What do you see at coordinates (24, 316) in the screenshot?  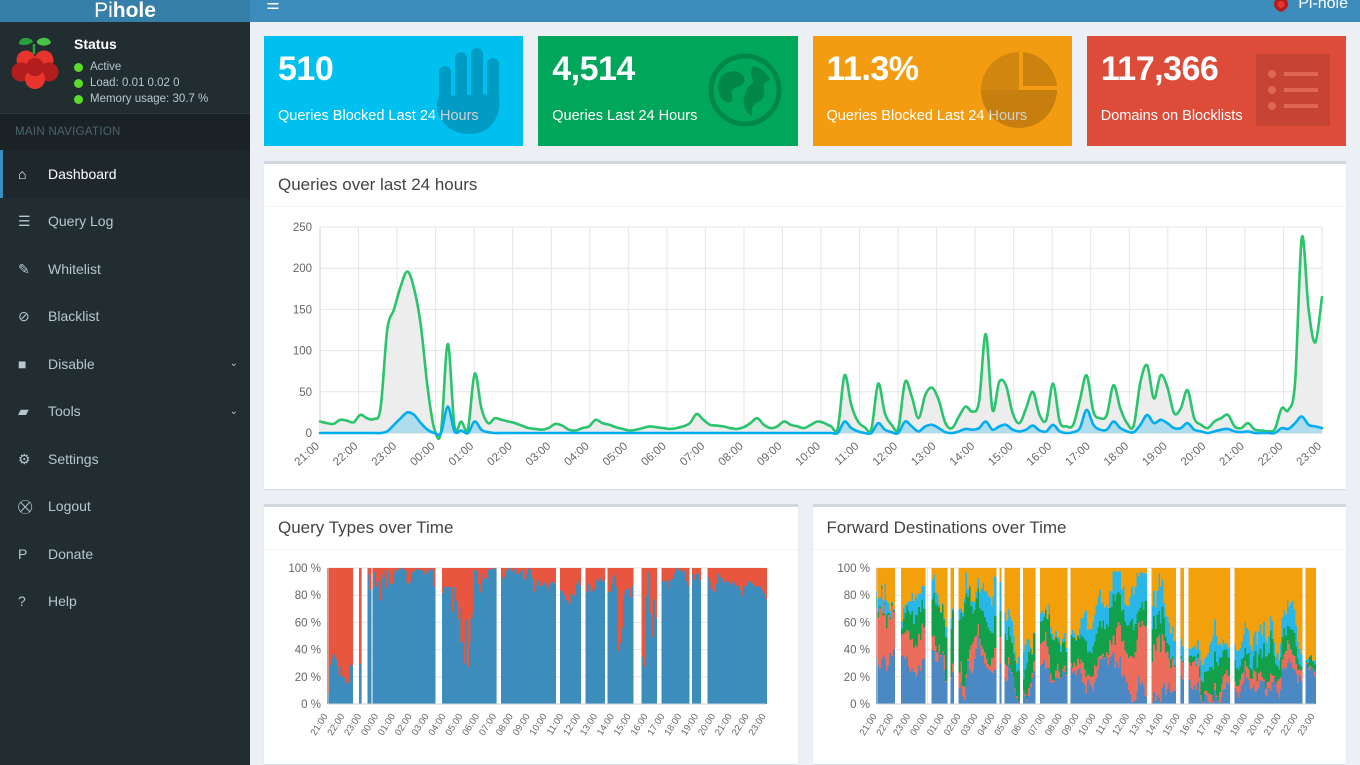 I see `ban-icon: ⊘` at bounding box center [24, 316].